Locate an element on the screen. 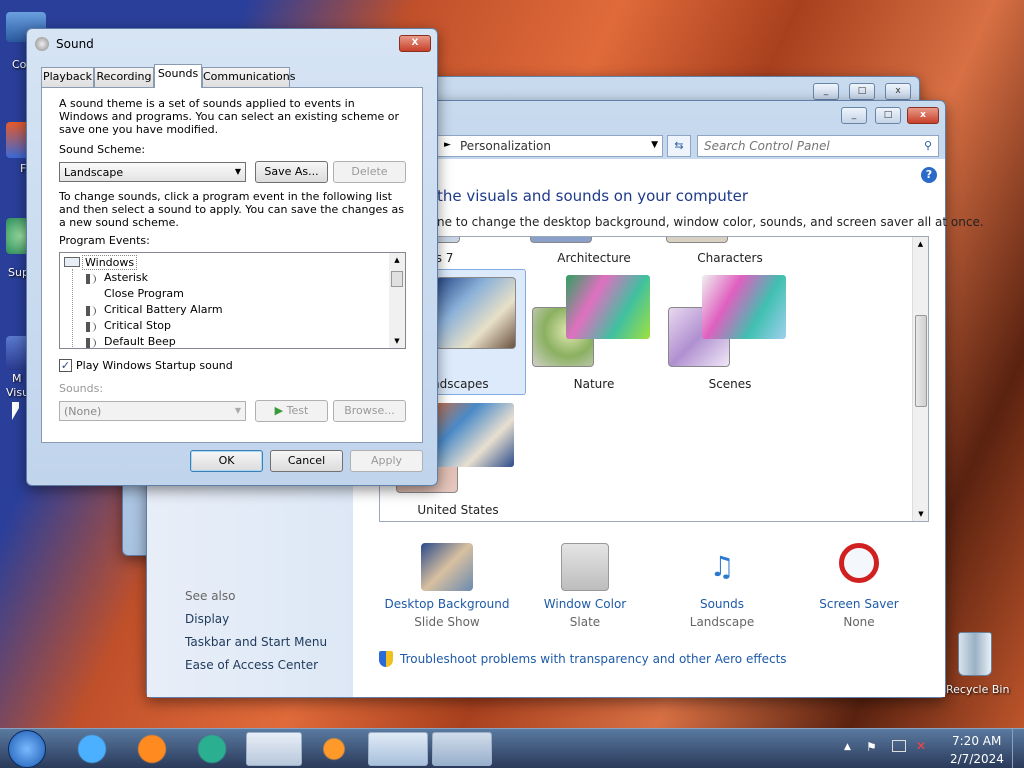 The height and width of the screenshot is (768, 1024). dialog-title: Sound is located at coordinates (75, 44).